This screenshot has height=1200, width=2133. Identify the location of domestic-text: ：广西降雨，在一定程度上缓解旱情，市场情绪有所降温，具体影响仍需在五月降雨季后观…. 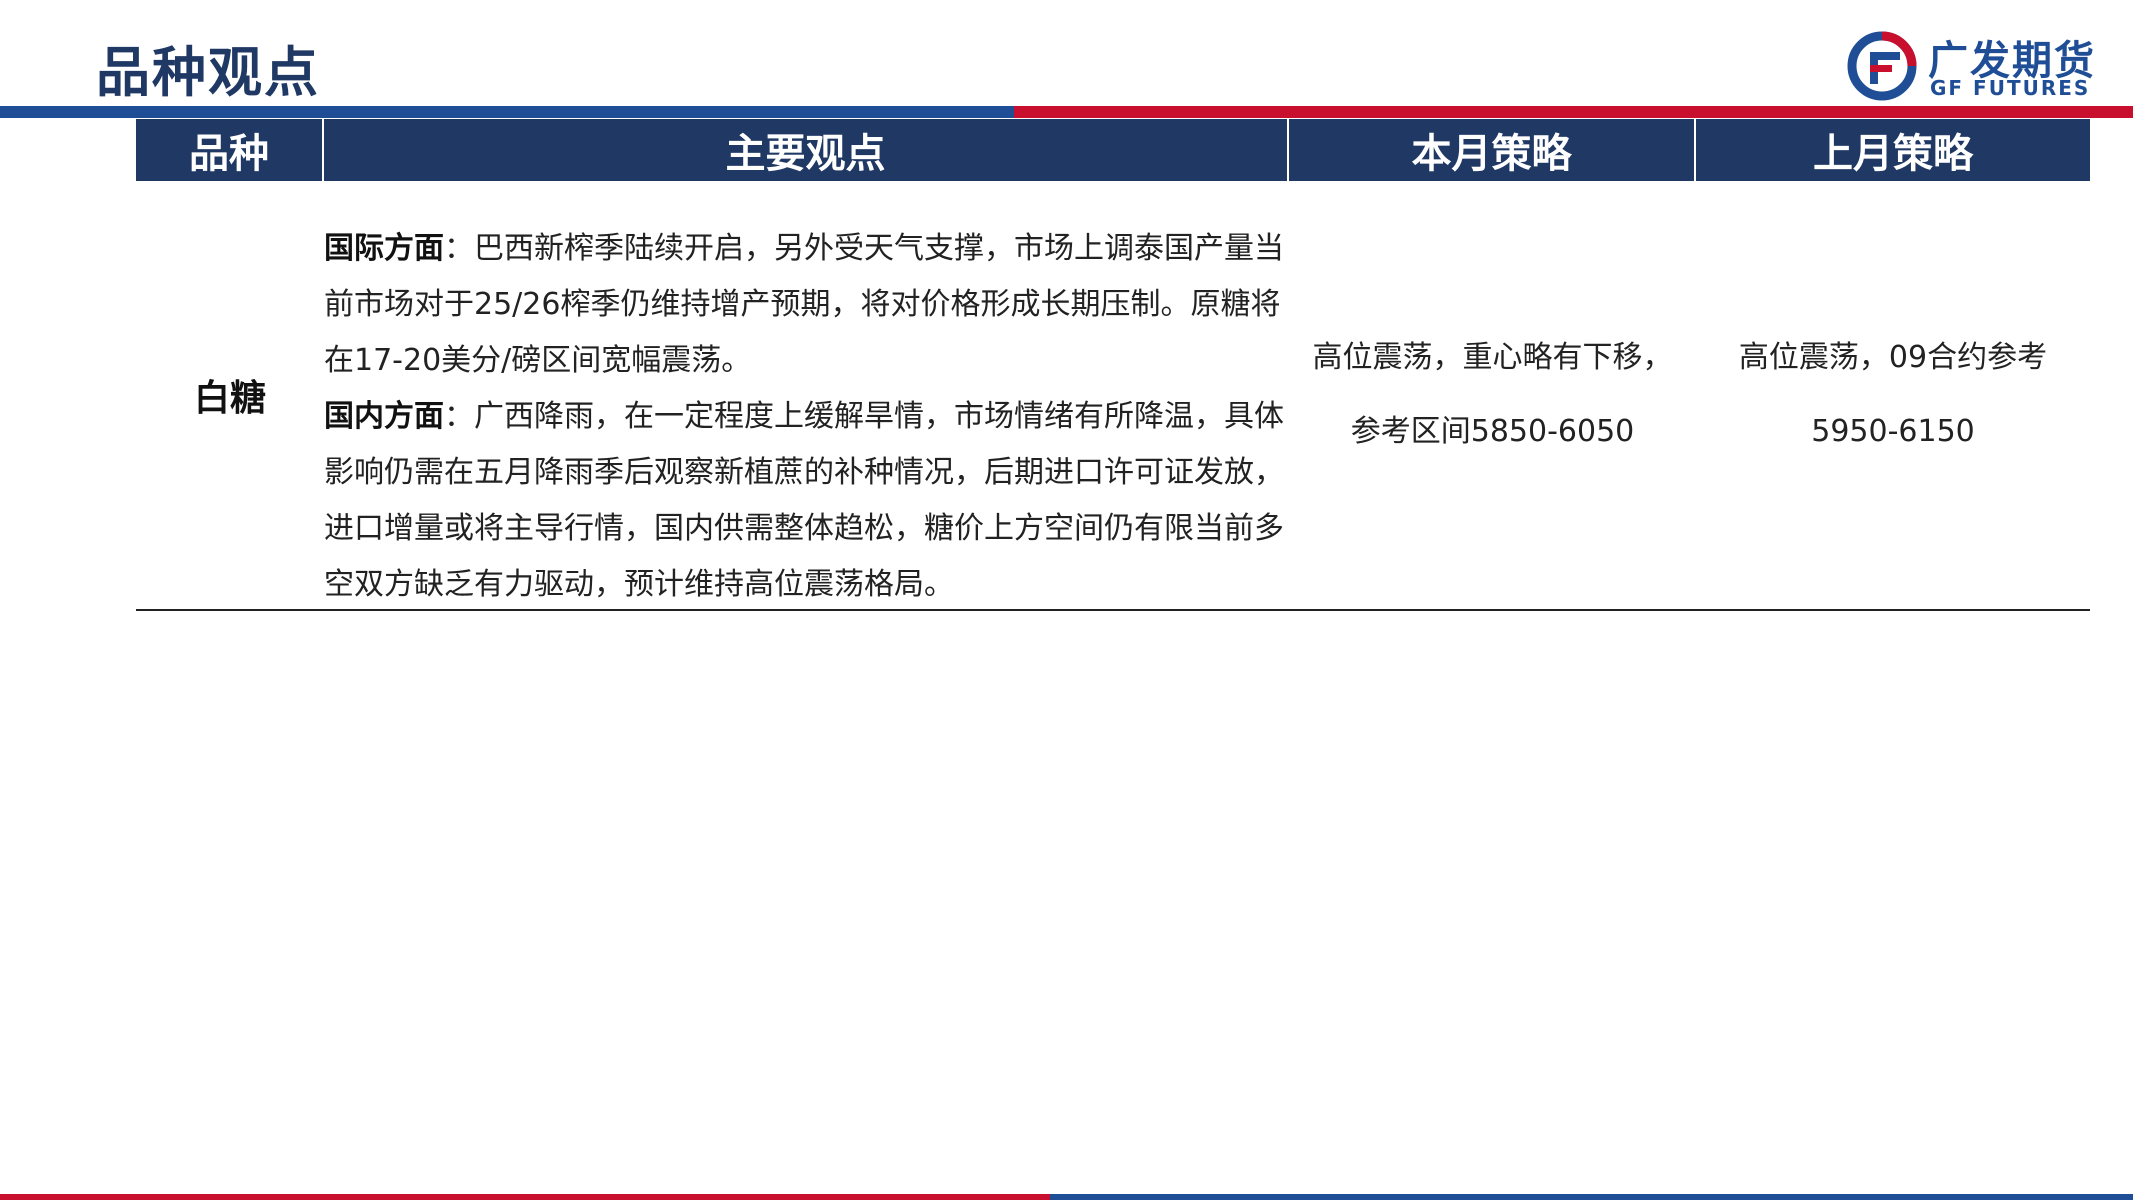
(804, 500).